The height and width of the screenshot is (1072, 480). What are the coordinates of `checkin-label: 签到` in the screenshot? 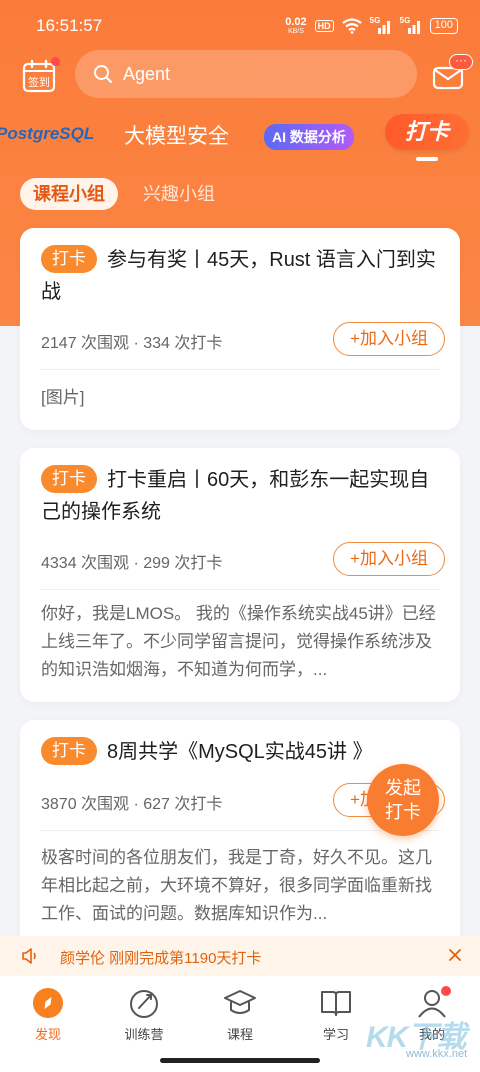 It's located at (39, 83).